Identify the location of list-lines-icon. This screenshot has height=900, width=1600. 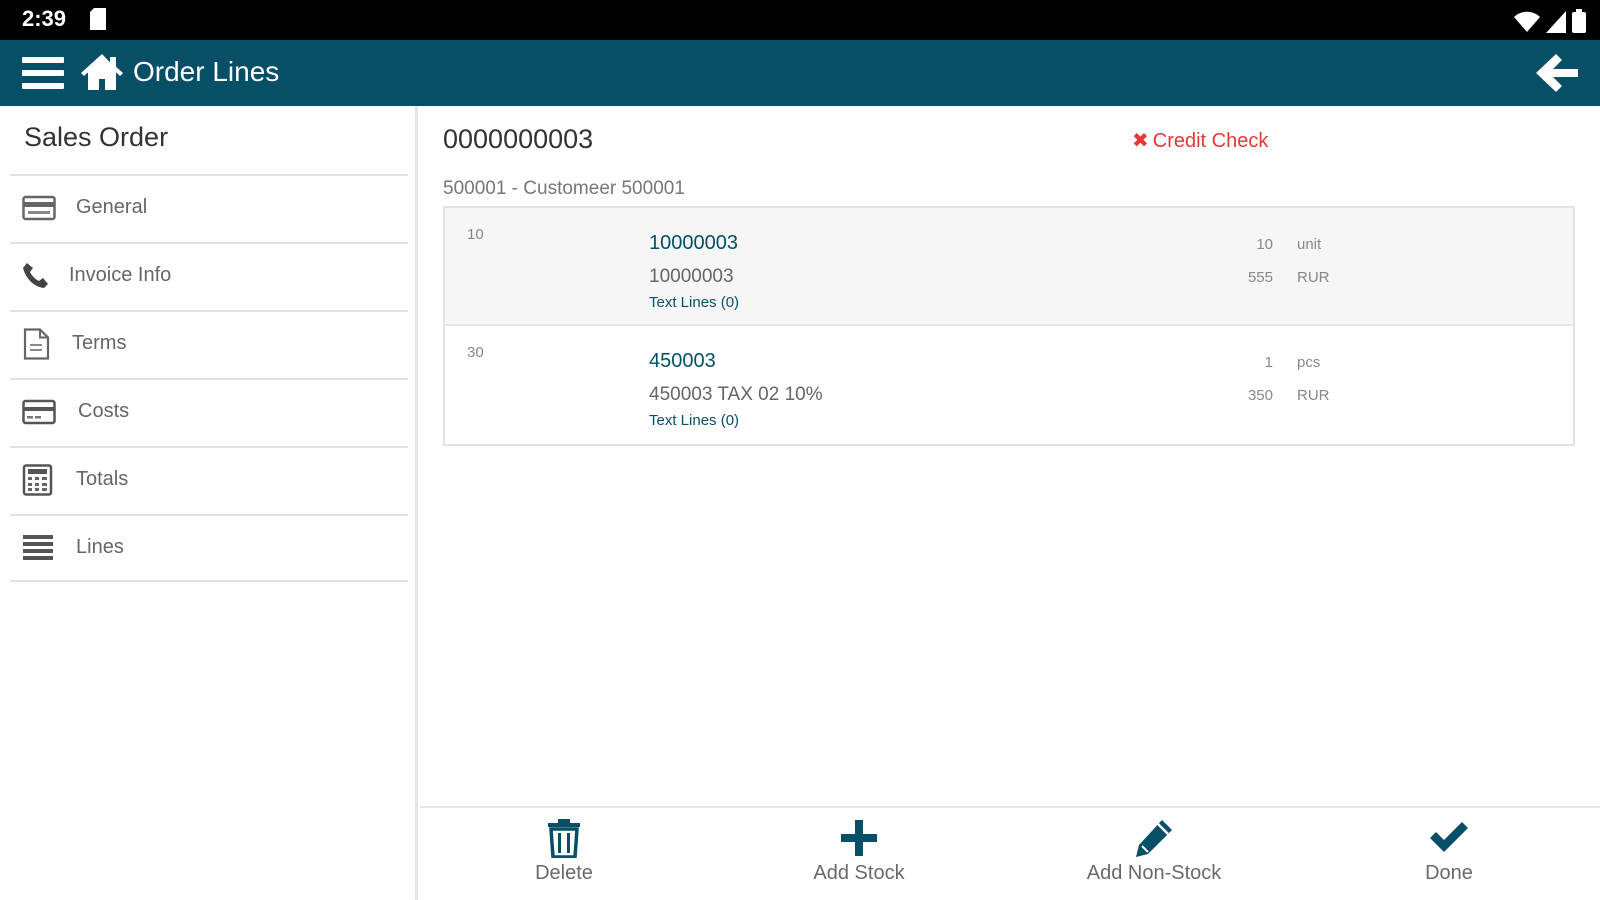
(40, 549).